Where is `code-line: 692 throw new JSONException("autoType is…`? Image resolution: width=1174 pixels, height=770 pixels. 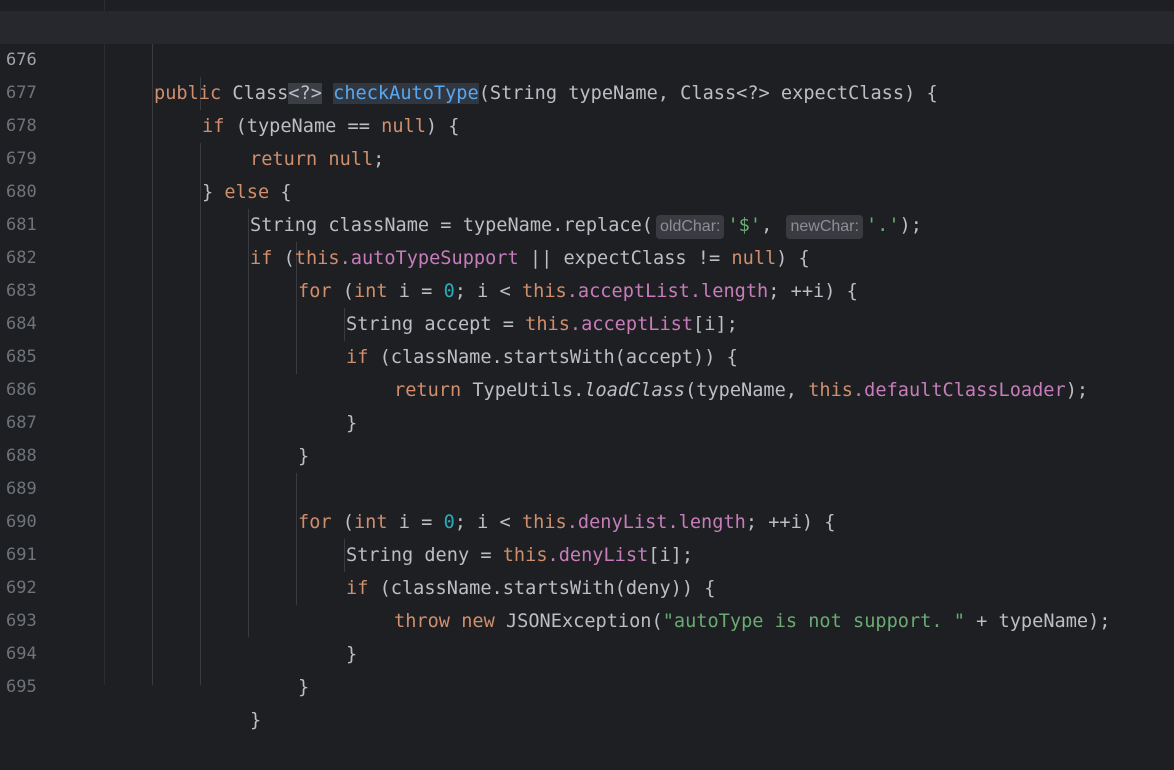 code-line: 692 throw new JSONException("autoType is… is located at coordinates (587, 585).